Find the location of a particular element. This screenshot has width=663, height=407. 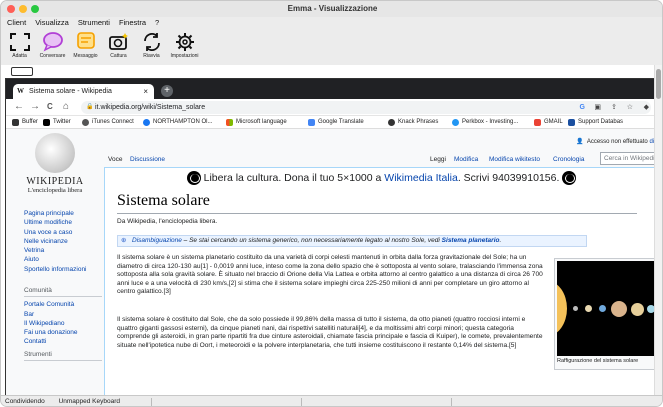

sidebar-link: Pagina principale is located at coordinates (69, 213).